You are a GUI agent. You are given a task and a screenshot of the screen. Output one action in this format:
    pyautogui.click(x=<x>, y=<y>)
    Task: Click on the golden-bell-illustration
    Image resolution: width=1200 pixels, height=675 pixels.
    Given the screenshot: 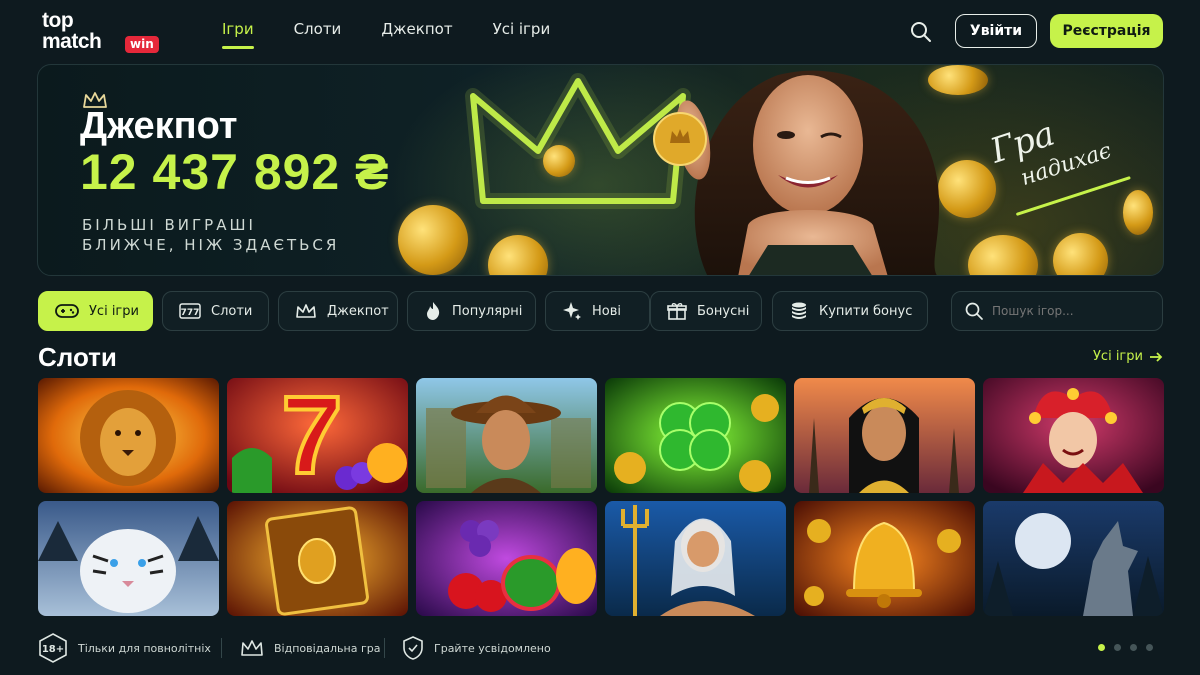 What is the action you would take?
    pyautogui.click(x=884, y=558)
    